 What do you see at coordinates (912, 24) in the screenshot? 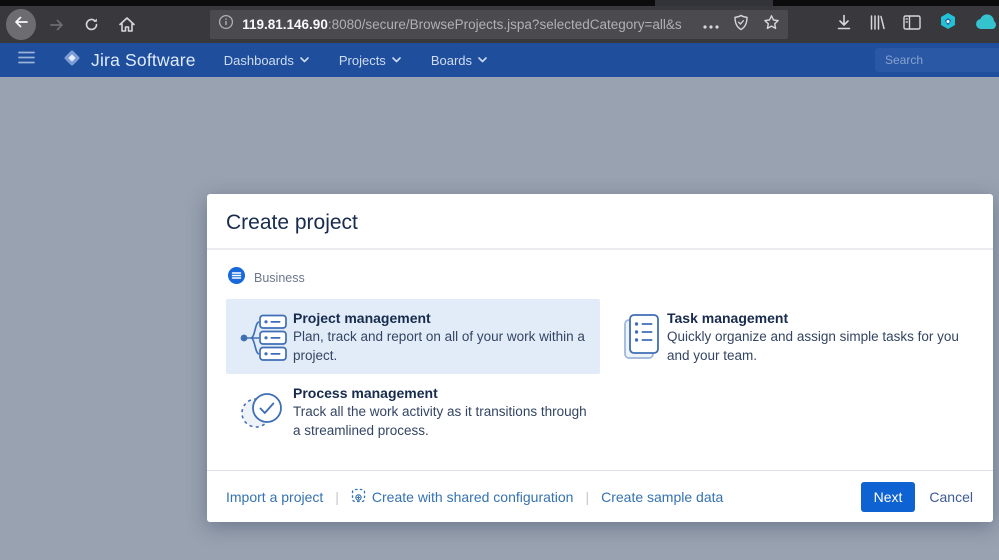
I see `sidebar-icon` at bounding box center [912, 24].